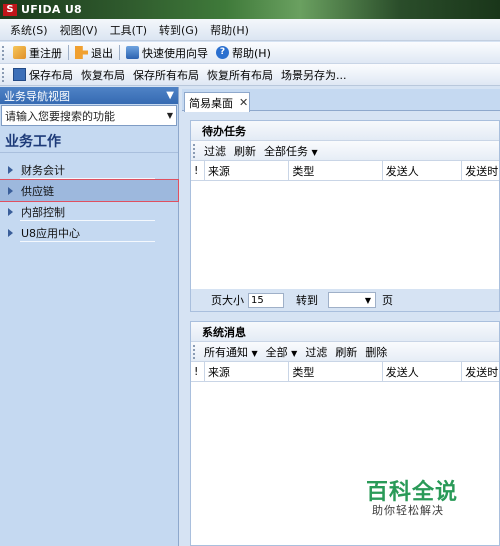 Image resolution: width=500 pixels, height=546 pixels. I want to click on tab-simple-desktop: 简易桌面 ✕, so click(217, 102).